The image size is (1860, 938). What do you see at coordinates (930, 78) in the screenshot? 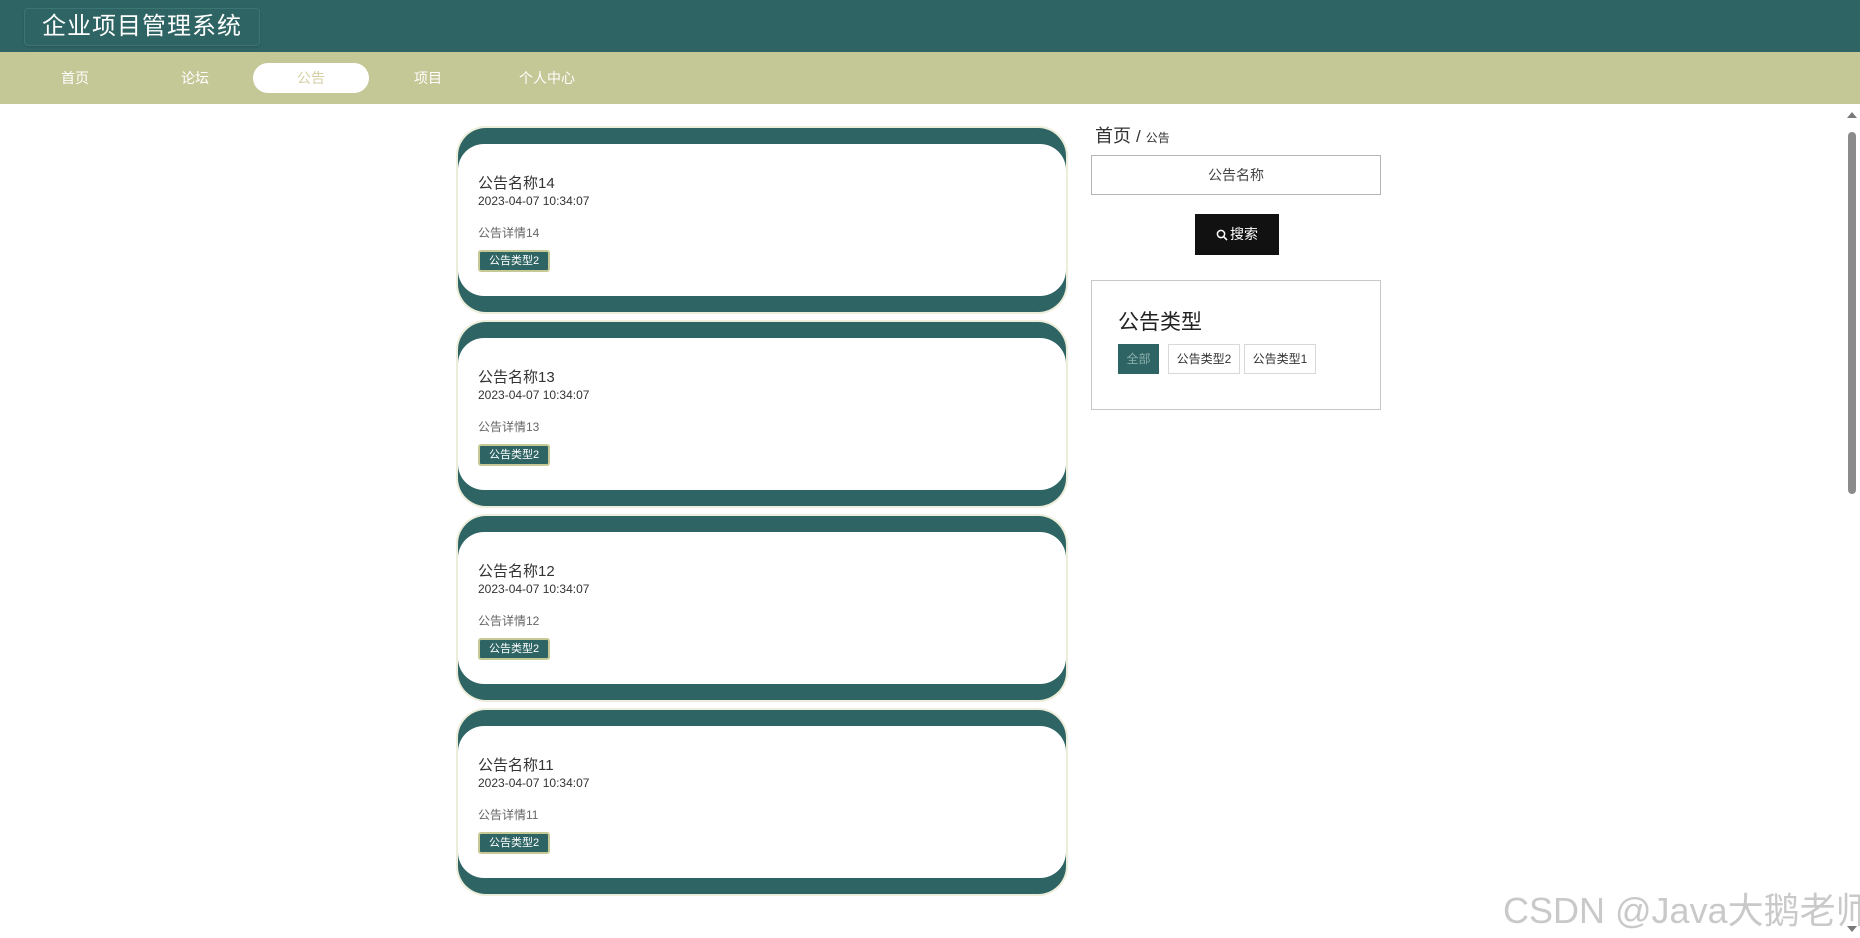
I see `main-nav: 首页 论坛 公告 项目 个人中心` at bounding box center [930, 78].